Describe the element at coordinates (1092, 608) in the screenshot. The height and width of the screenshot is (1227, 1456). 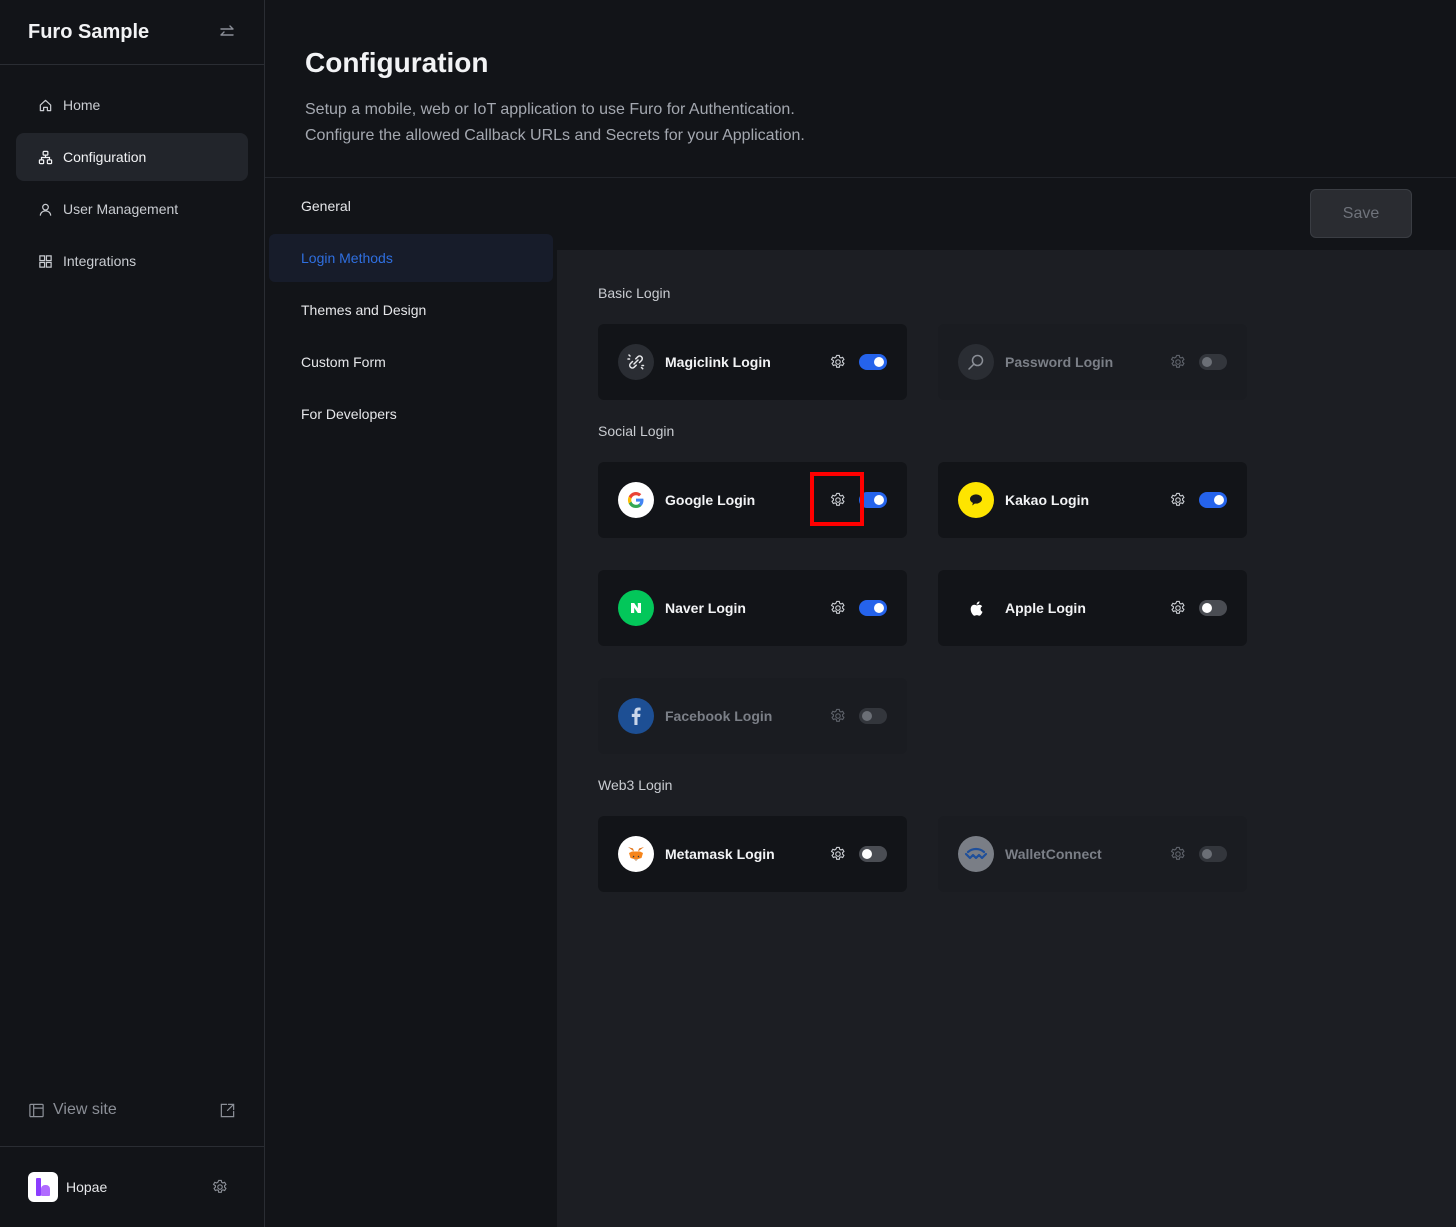
I see `apple-login-card: Apple Login` at that location.